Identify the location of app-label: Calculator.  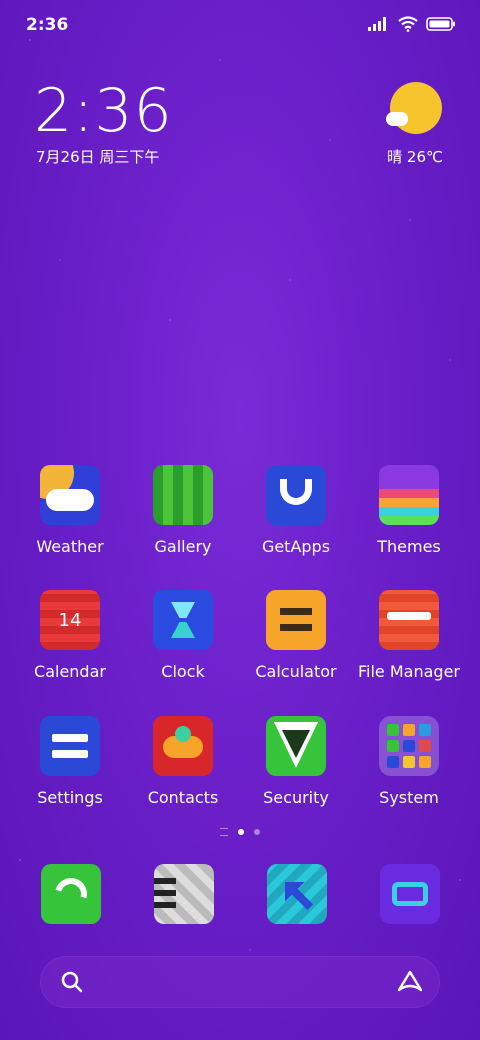
(296, 671).